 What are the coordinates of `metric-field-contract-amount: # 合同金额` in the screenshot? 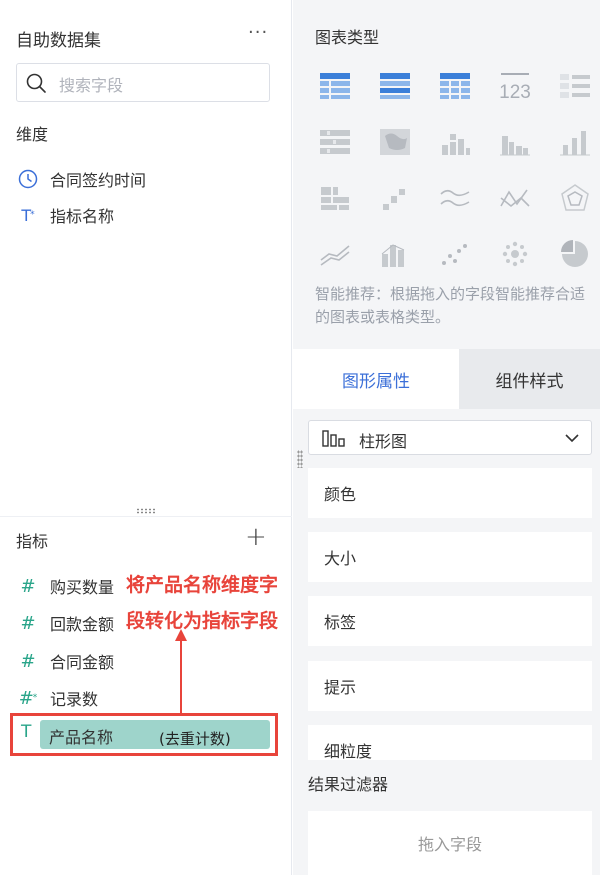 It's located at (65, 661).